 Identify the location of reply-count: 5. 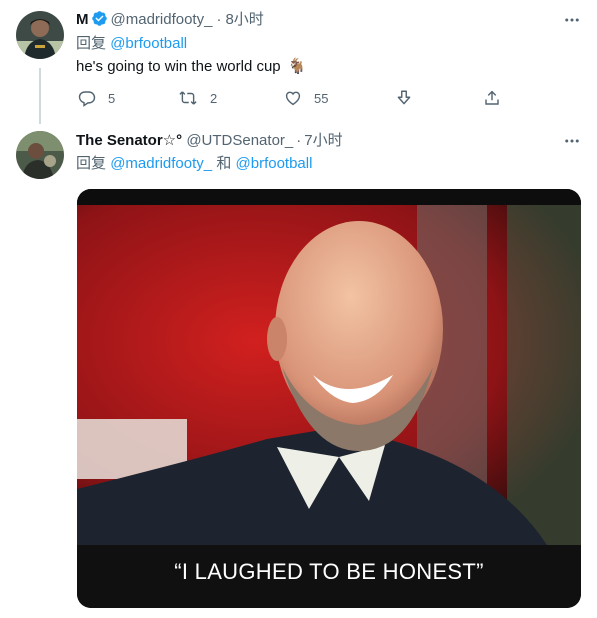
(112, 98).